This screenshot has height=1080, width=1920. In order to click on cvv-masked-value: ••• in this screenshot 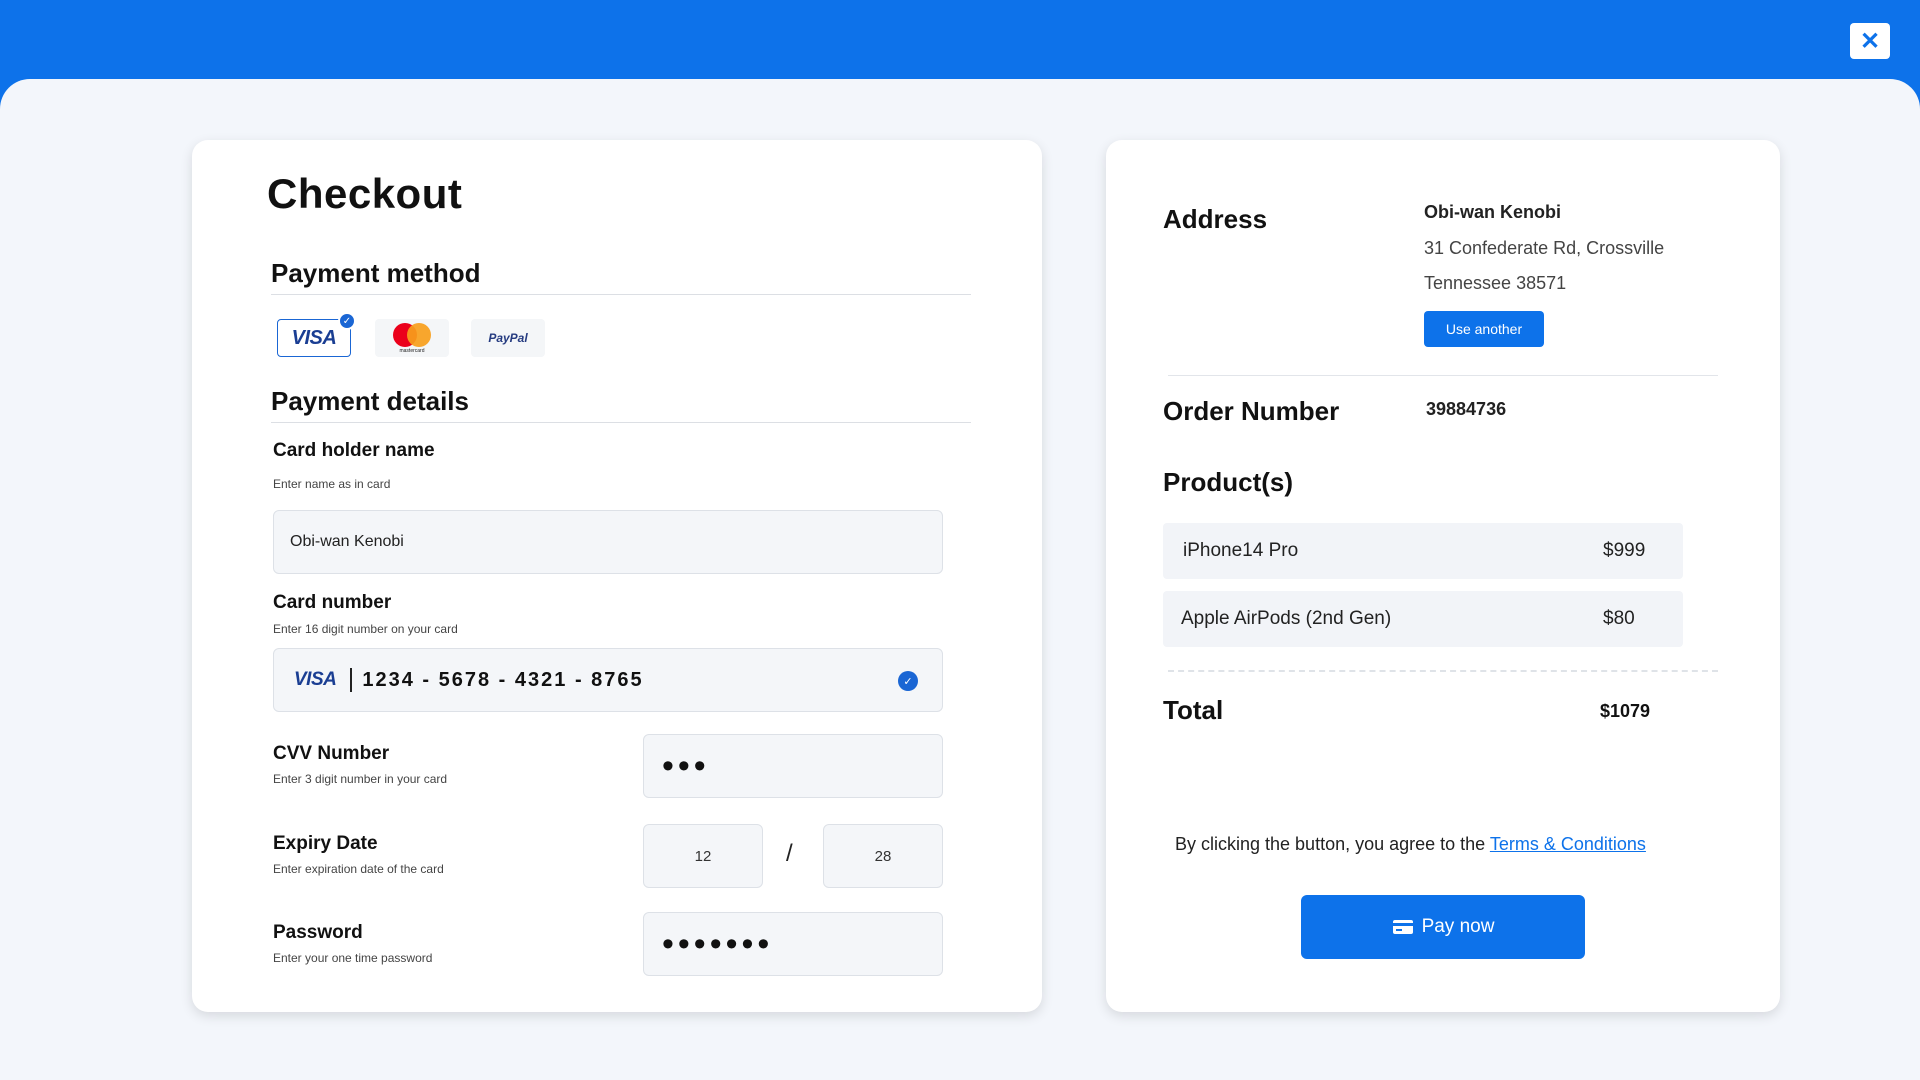, I will do `click(686, 766)`.